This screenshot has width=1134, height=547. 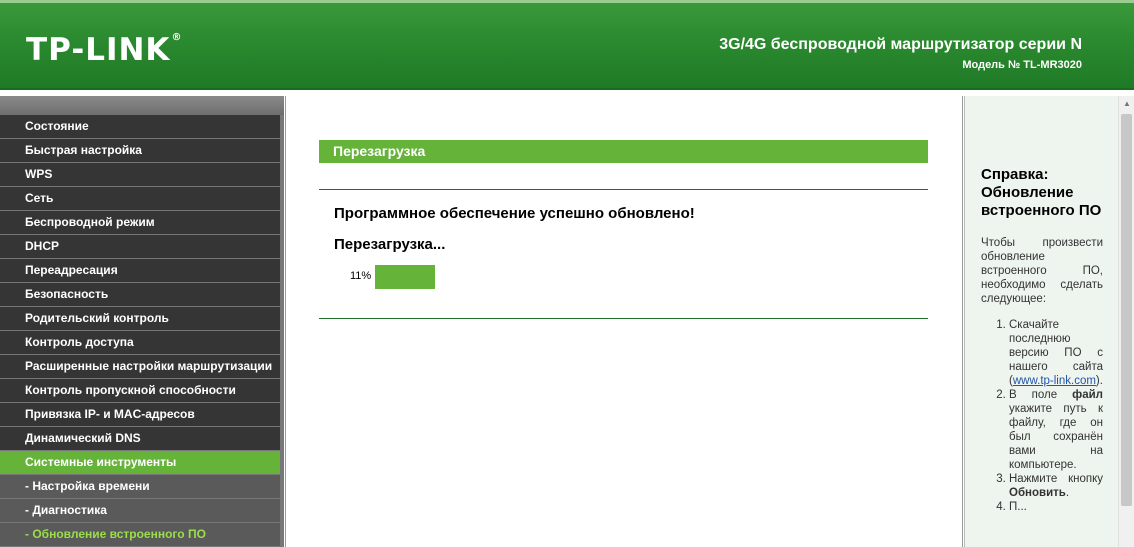 I want to click on help-scrollbar: ▲, so click(x=1126, y=321).